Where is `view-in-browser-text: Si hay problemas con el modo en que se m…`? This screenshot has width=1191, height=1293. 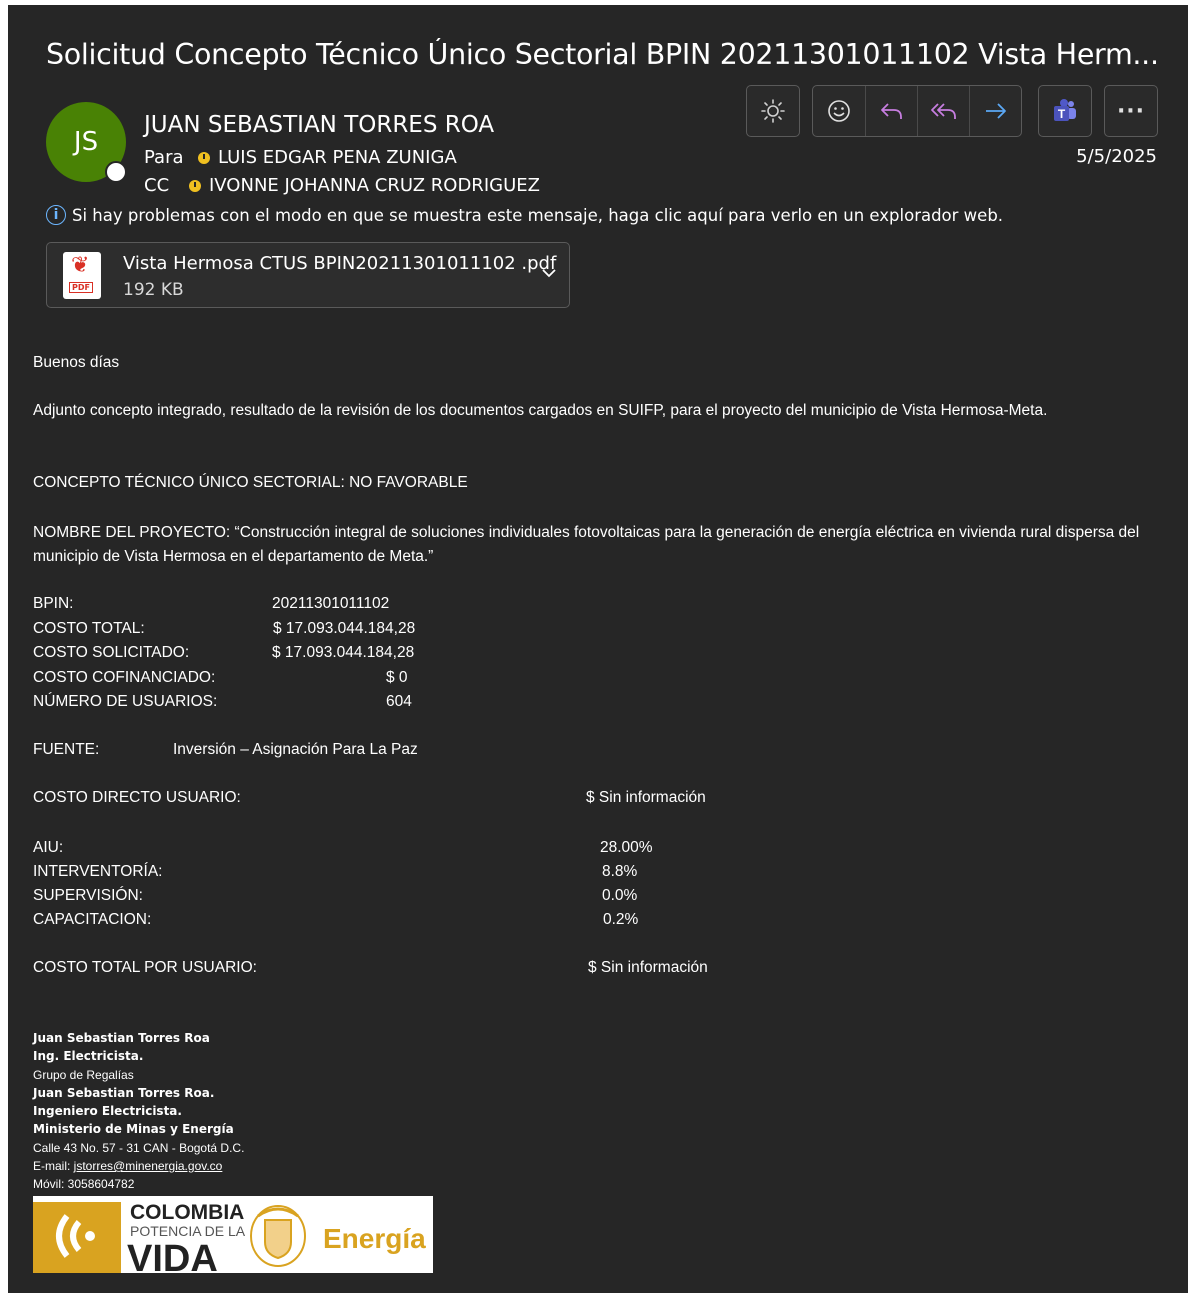 view-in-browser-text: Si hay problemas con el modo en que se m… is located at coordinates (537, 215).